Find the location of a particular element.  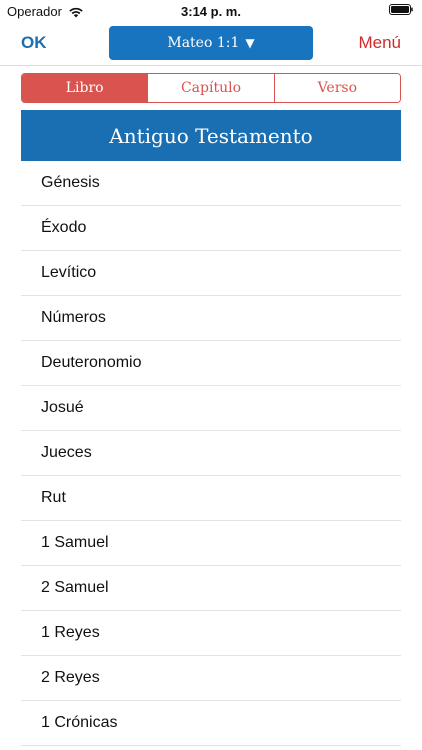

tab-capitulo: Capítulo is located at coordinates (210, 88).